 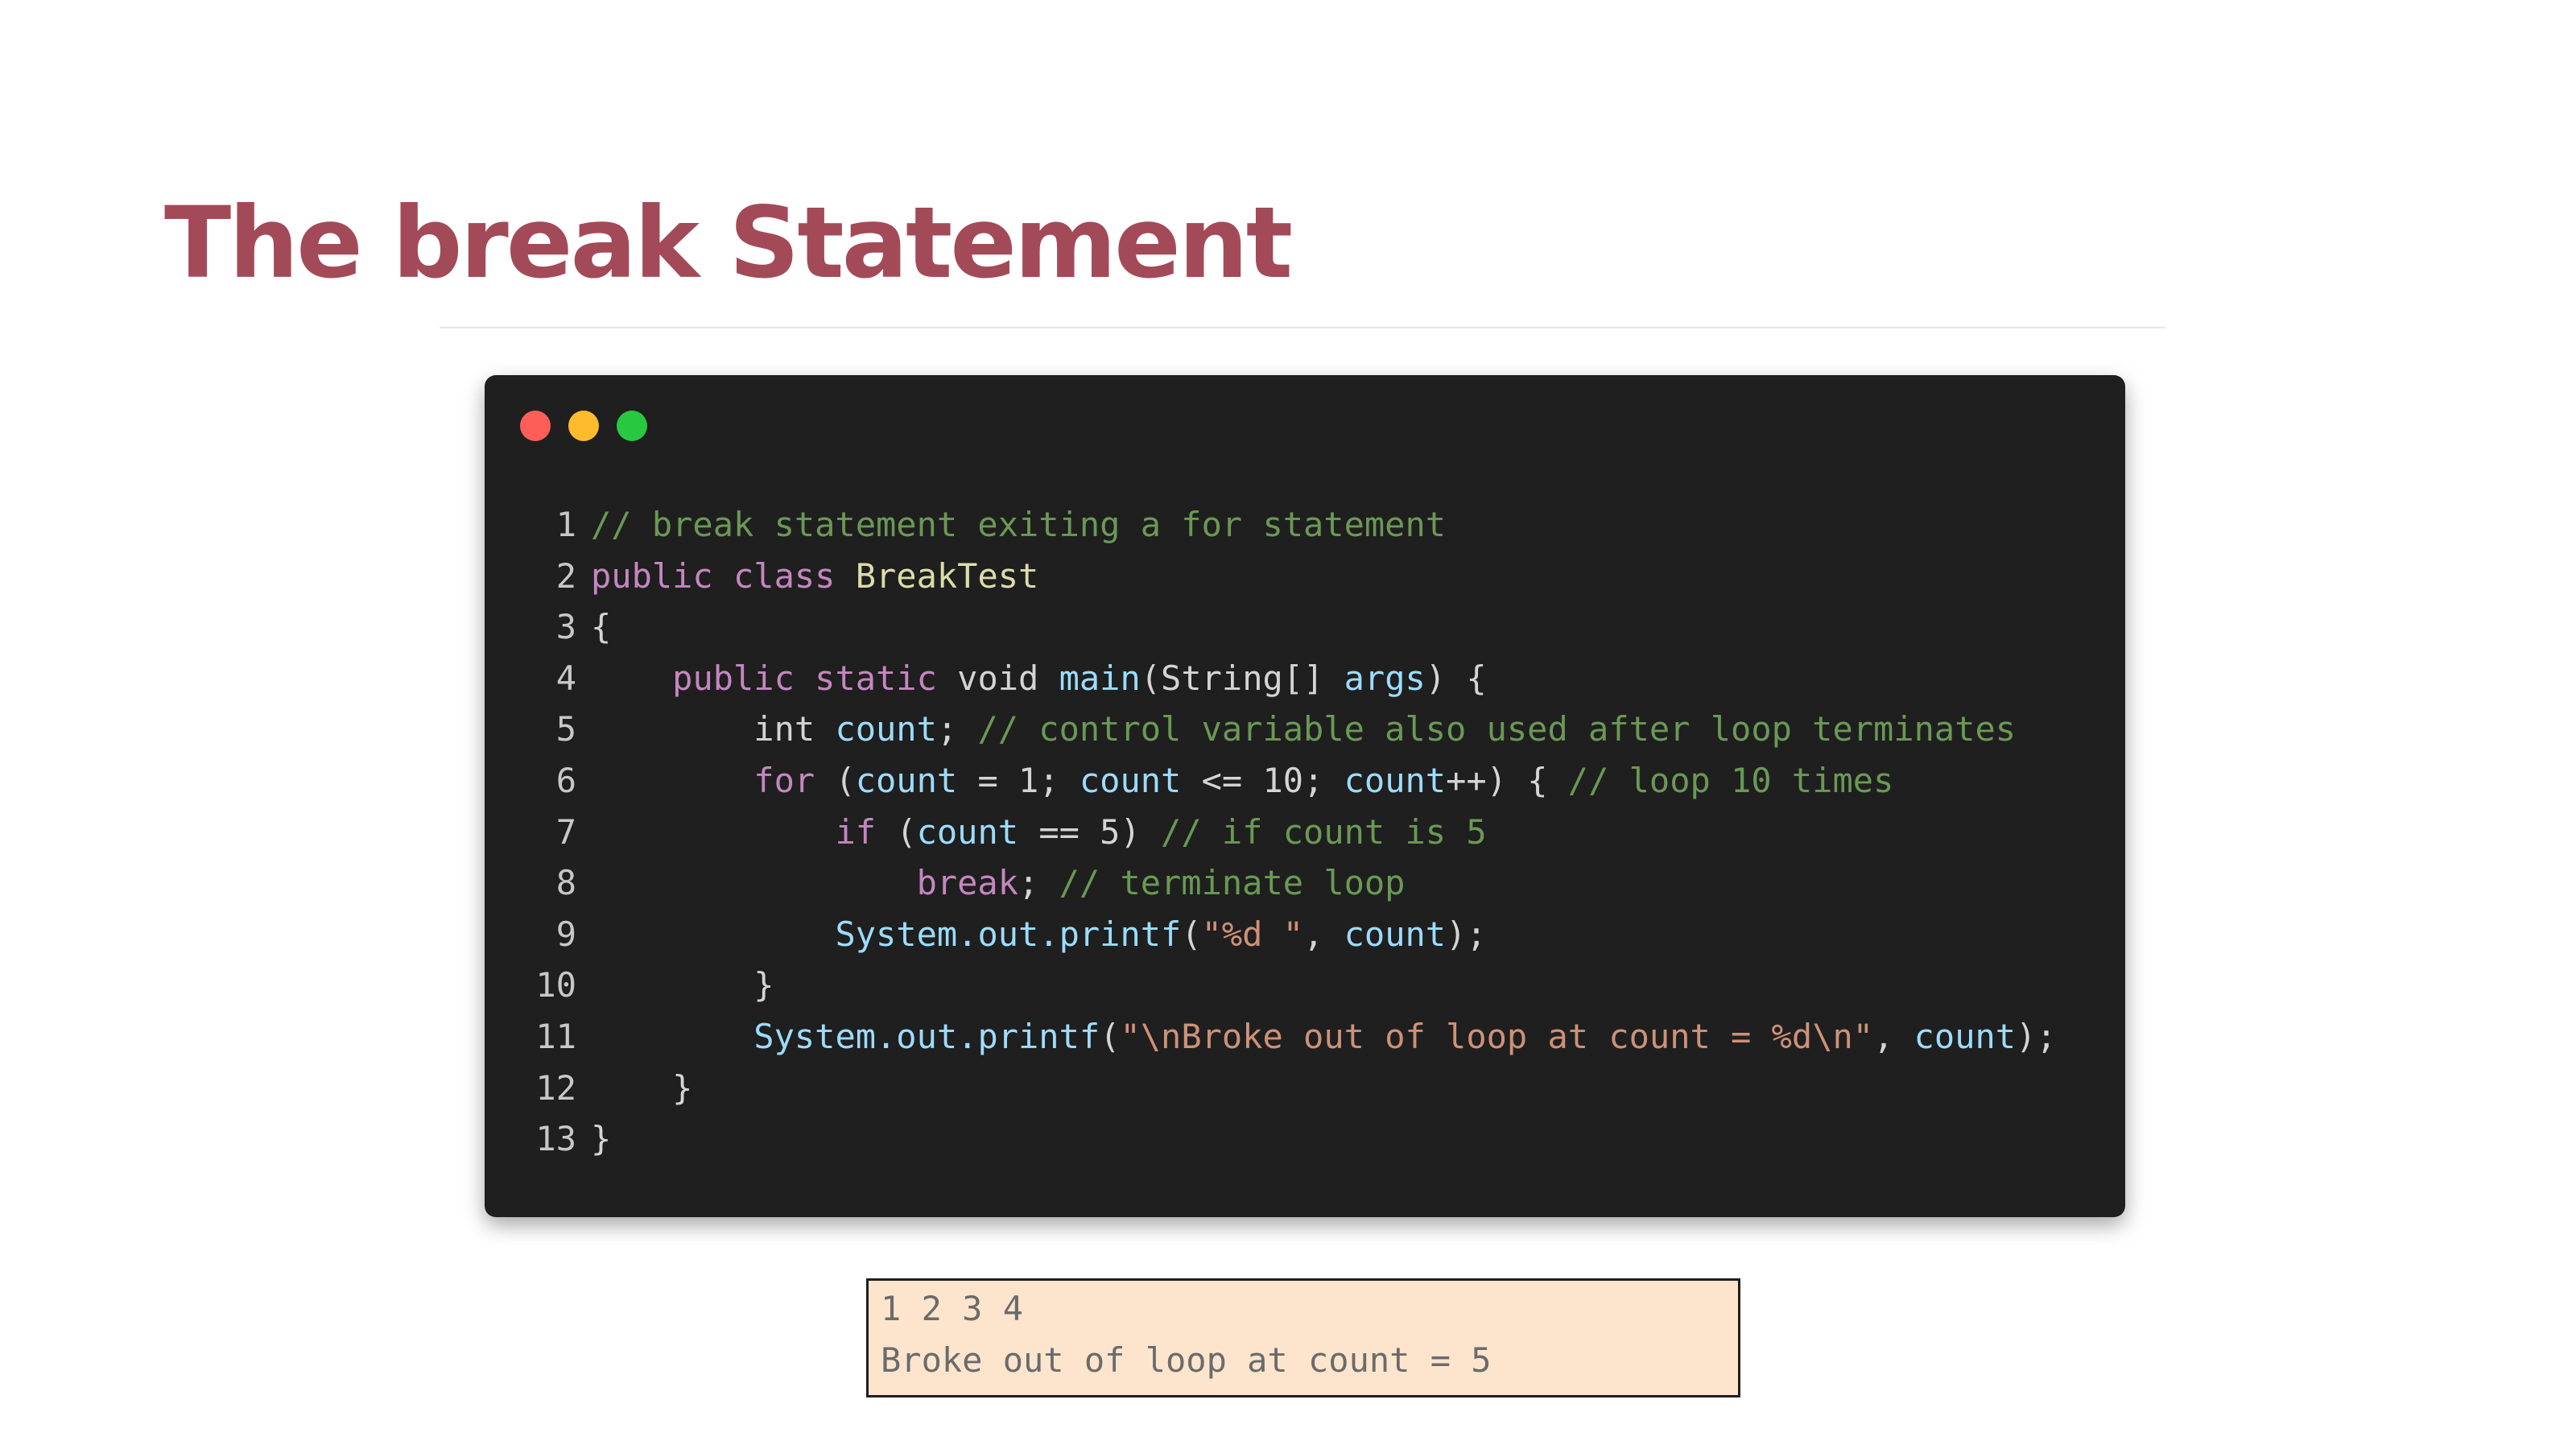 I want to click on output-line: Broke out of loop at count = 5, so click(x=1186, y=1360).